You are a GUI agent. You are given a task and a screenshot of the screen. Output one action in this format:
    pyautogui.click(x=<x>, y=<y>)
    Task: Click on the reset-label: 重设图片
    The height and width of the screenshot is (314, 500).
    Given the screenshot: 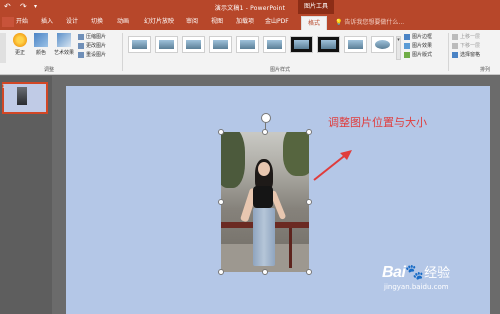 What is the action you would take?
    pyautogui.click(x=96, y=55)
    